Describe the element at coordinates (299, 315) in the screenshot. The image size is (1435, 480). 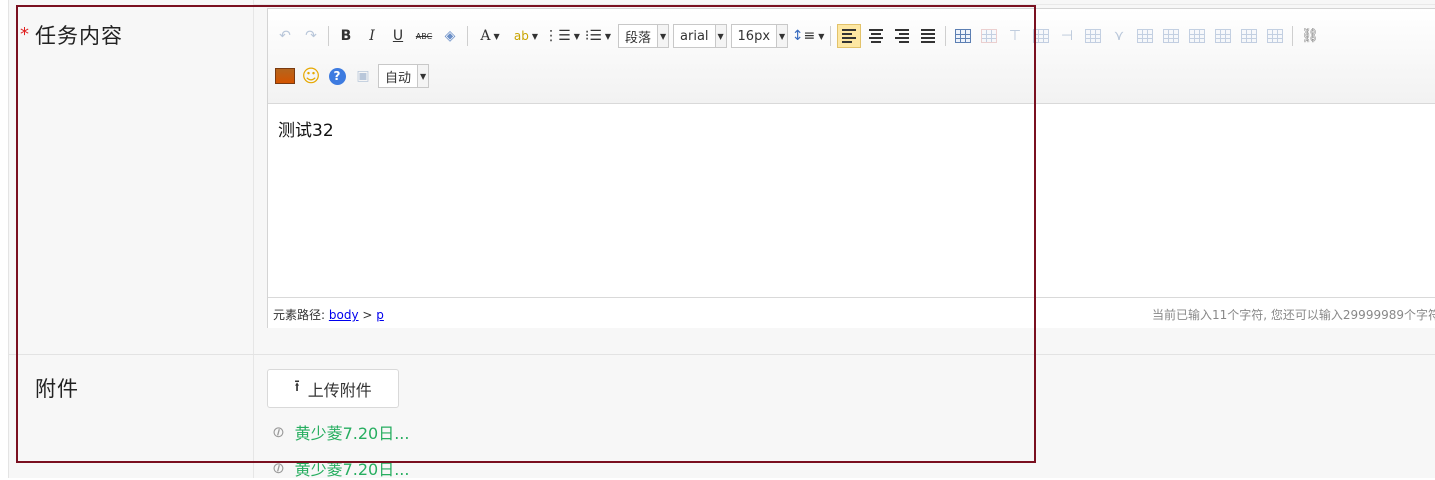
I see `element-path-label: 元素路径:` at that location.